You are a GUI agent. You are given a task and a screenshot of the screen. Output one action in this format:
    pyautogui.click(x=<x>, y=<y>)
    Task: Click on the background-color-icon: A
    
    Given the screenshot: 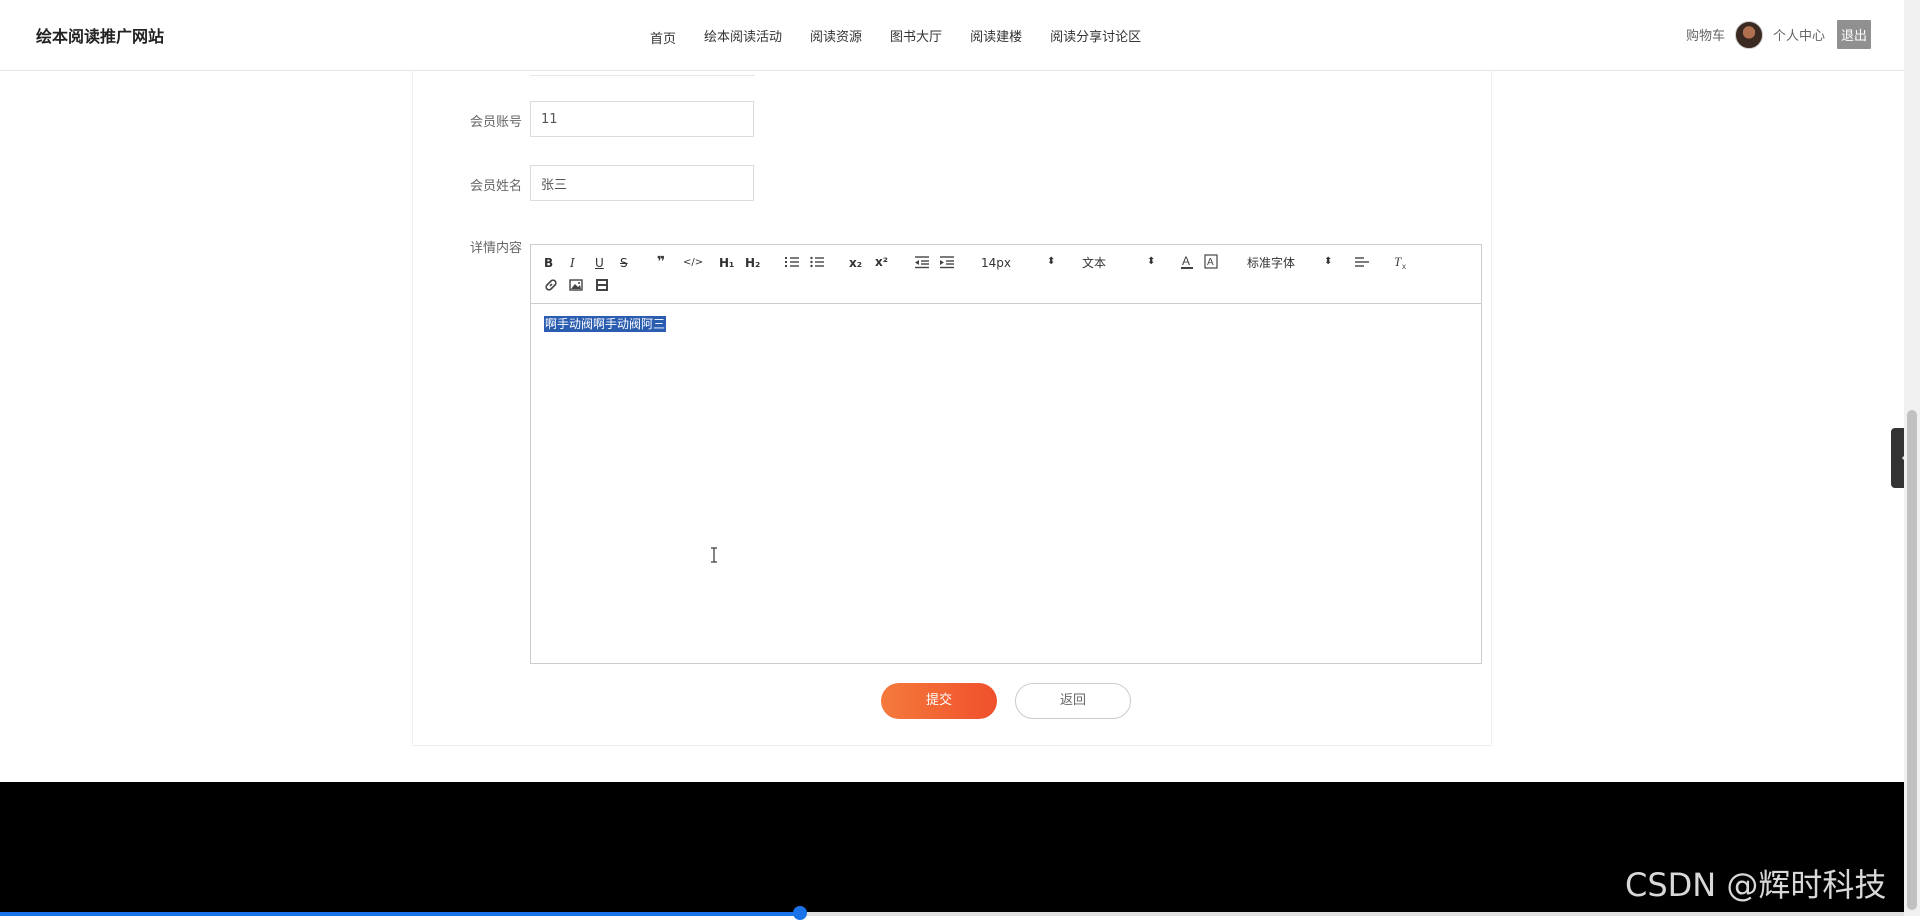 What is the action you would take?
    pyautogui.click(x=1211, y=262)
    